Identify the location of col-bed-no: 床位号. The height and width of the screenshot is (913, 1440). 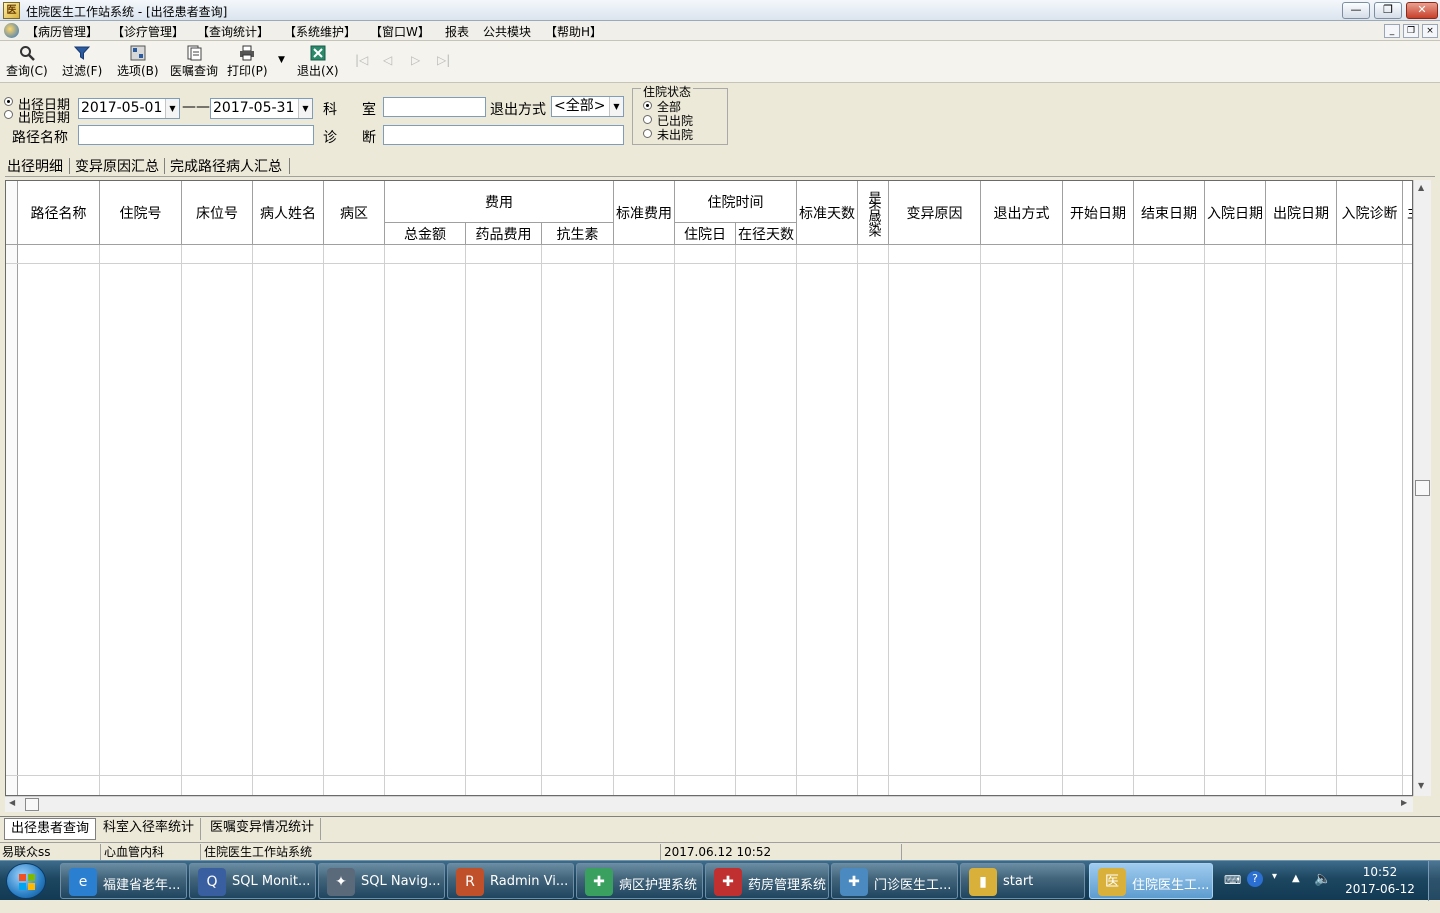
(217, 213).